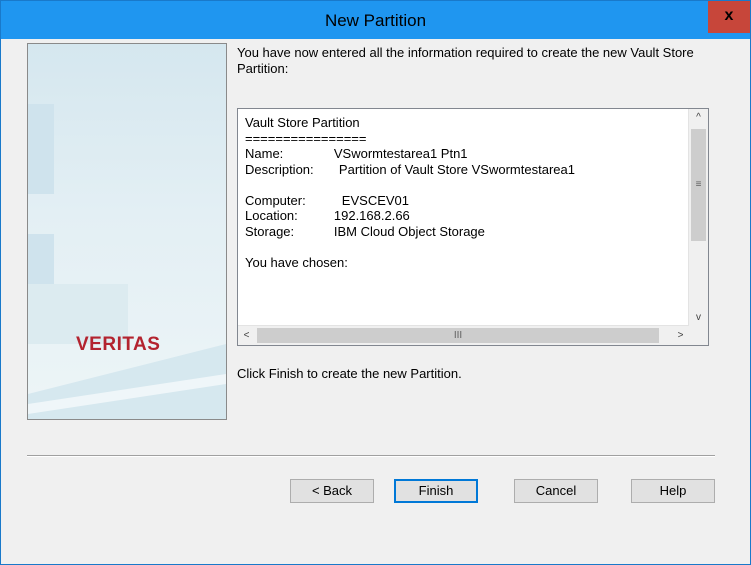  Describe the element at coordinates (698, 185) in the screenshot. I see `vertical-scroll-thumb: ≡` at that location.